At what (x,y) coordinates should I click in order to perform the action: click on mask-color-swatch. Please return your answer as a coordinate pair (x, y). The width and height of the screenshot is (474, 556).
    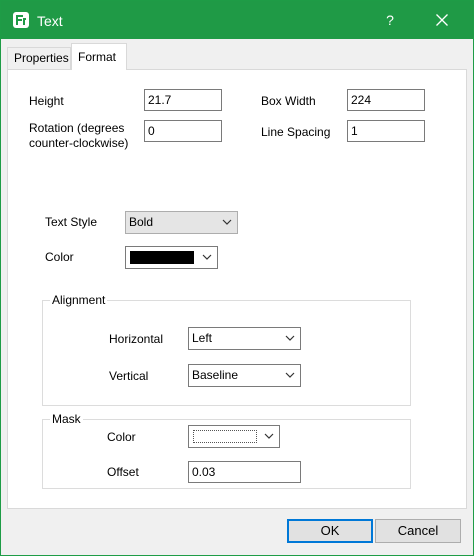
    Looking at the image, I should click on (225, 436).